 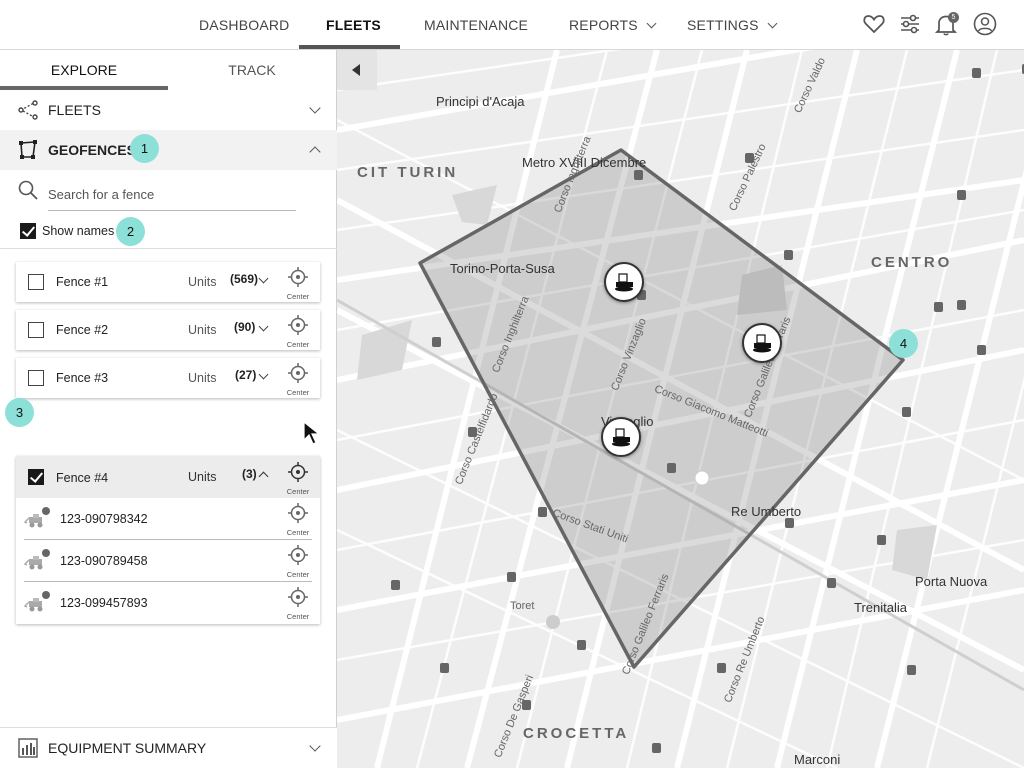 I want to click on nav-dashboard-label: DASHBOARD, so click(x=244, y=25).